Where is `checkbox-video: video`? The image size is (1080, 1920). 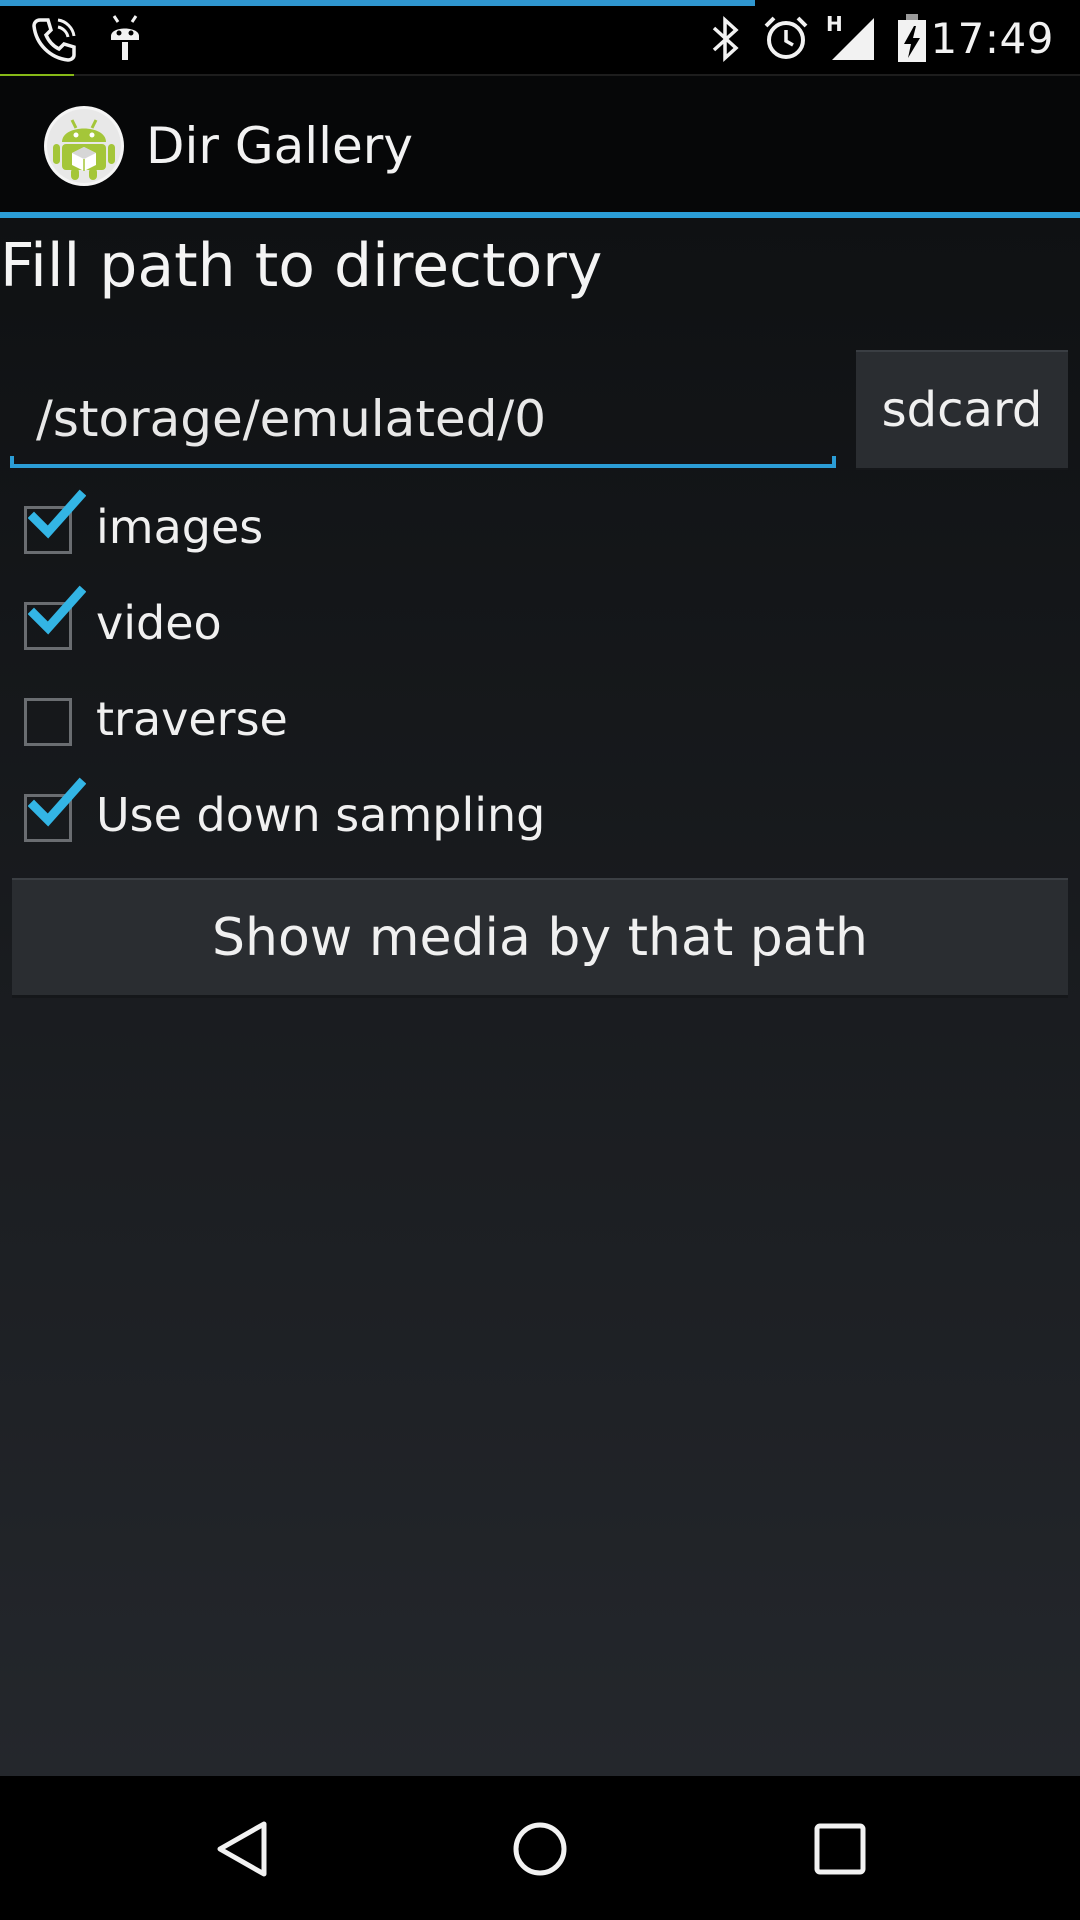
checkbox-video: video is located at coordinates (524, 623).